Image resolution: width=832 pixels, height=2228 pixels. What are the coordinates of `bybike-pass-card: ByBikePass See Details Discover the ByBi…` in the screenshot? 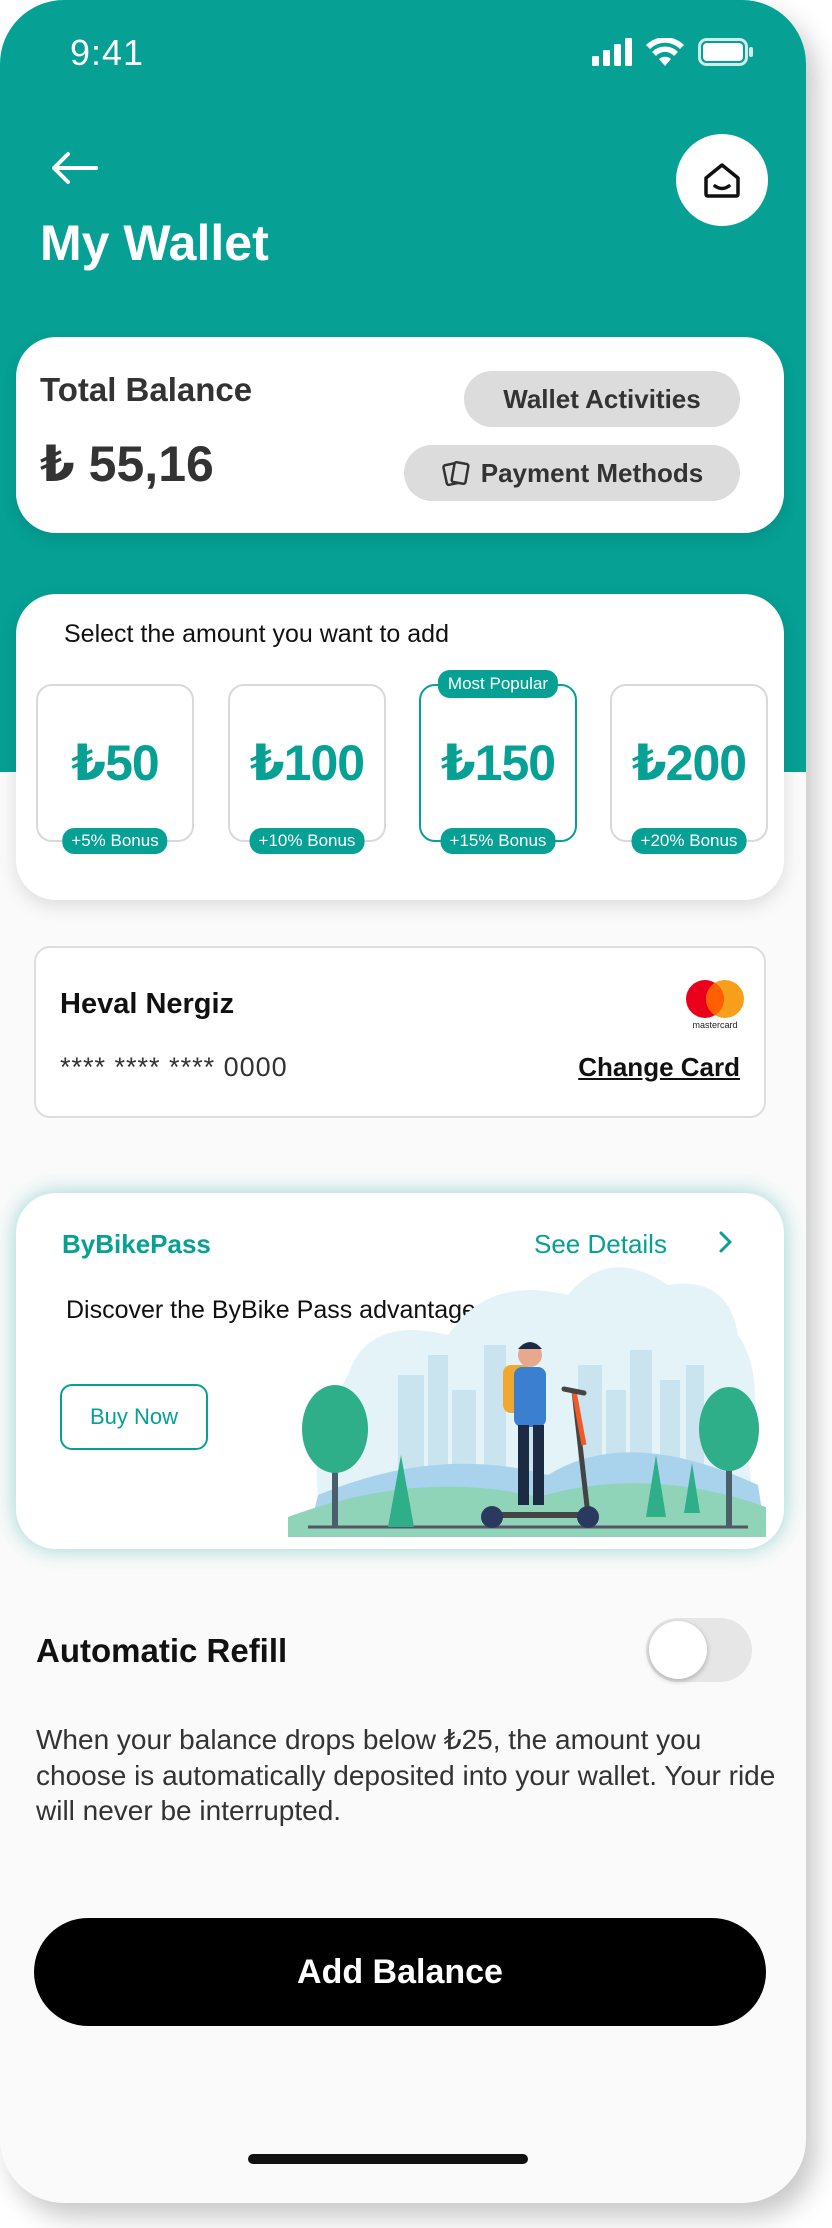 It's located at (400, 1371).